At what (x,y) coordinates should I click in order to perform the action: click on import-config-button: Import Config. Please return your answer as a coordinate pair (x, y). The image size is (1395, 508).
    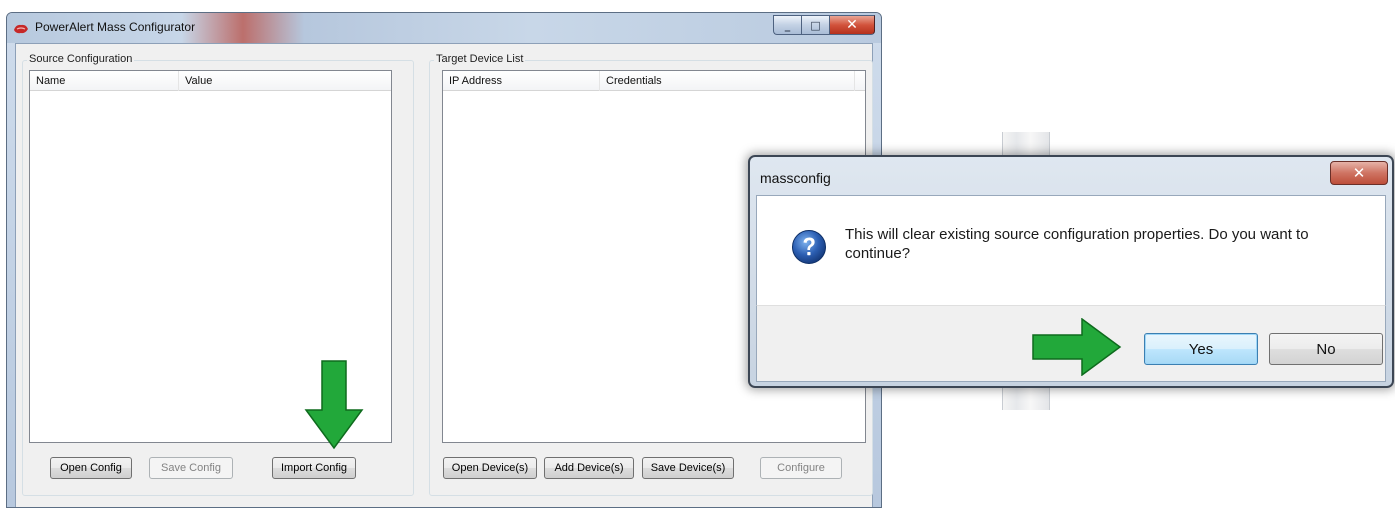
    Looking at the image, I should click on (314, 468).